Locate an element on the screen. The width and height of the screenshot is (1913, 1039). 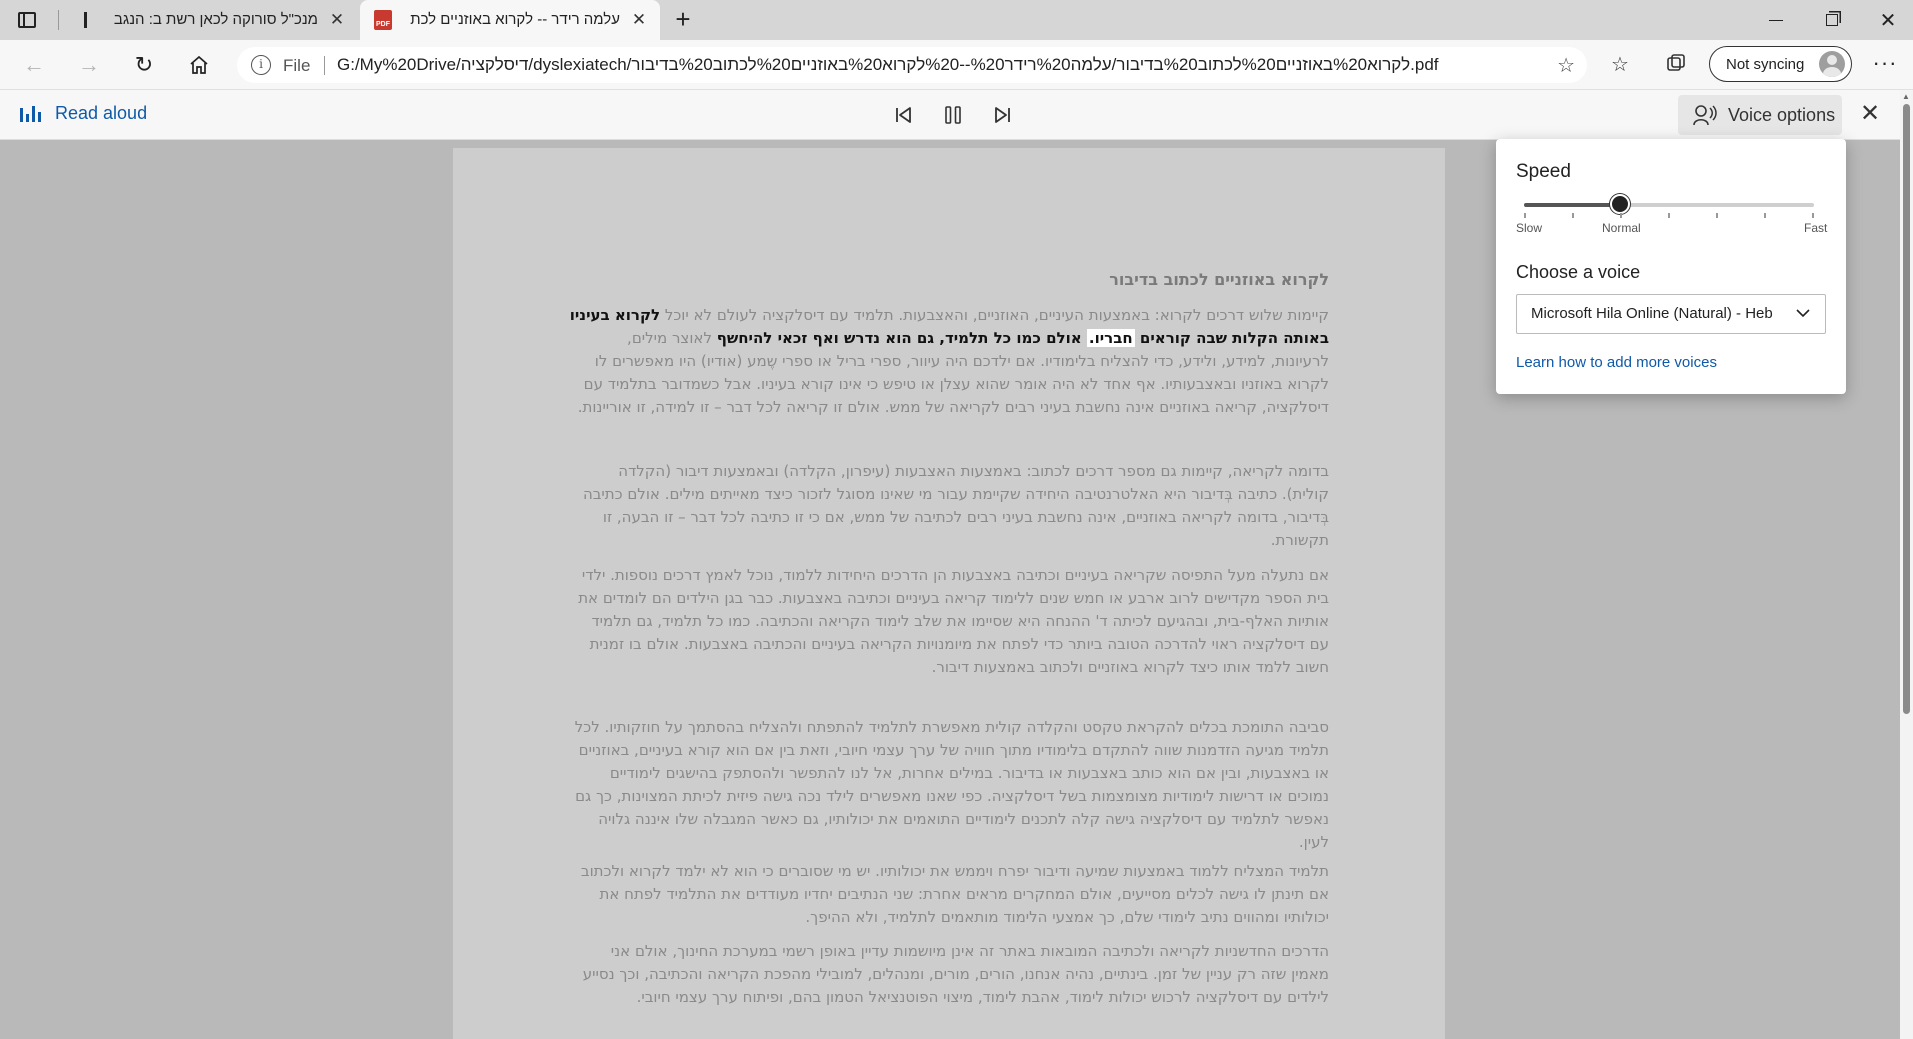
restore-button is located at coordinates (1832, 20).